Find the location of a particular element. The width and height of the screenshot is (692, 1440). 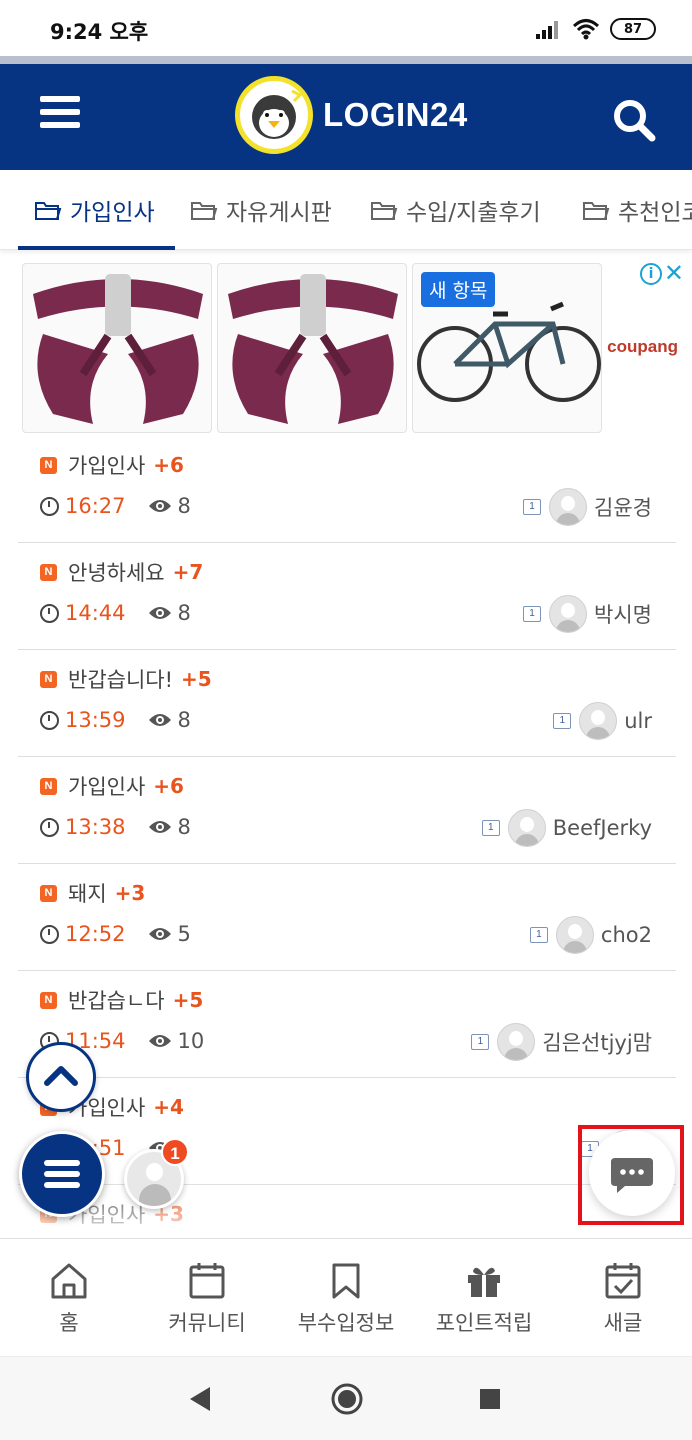

post-time: 16:27 is located at coordinates (95, 506).